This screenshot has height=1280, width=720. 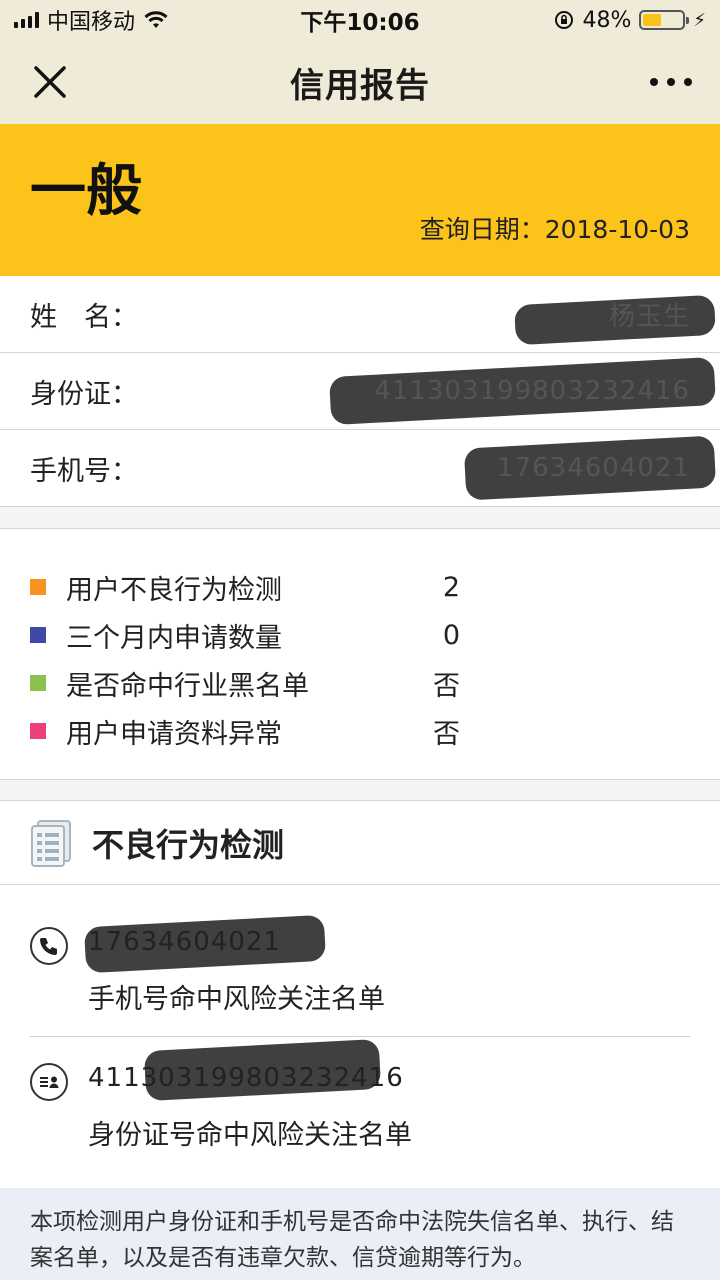 I want to click on info-label: 身份证：, so click(x=84, y=394).